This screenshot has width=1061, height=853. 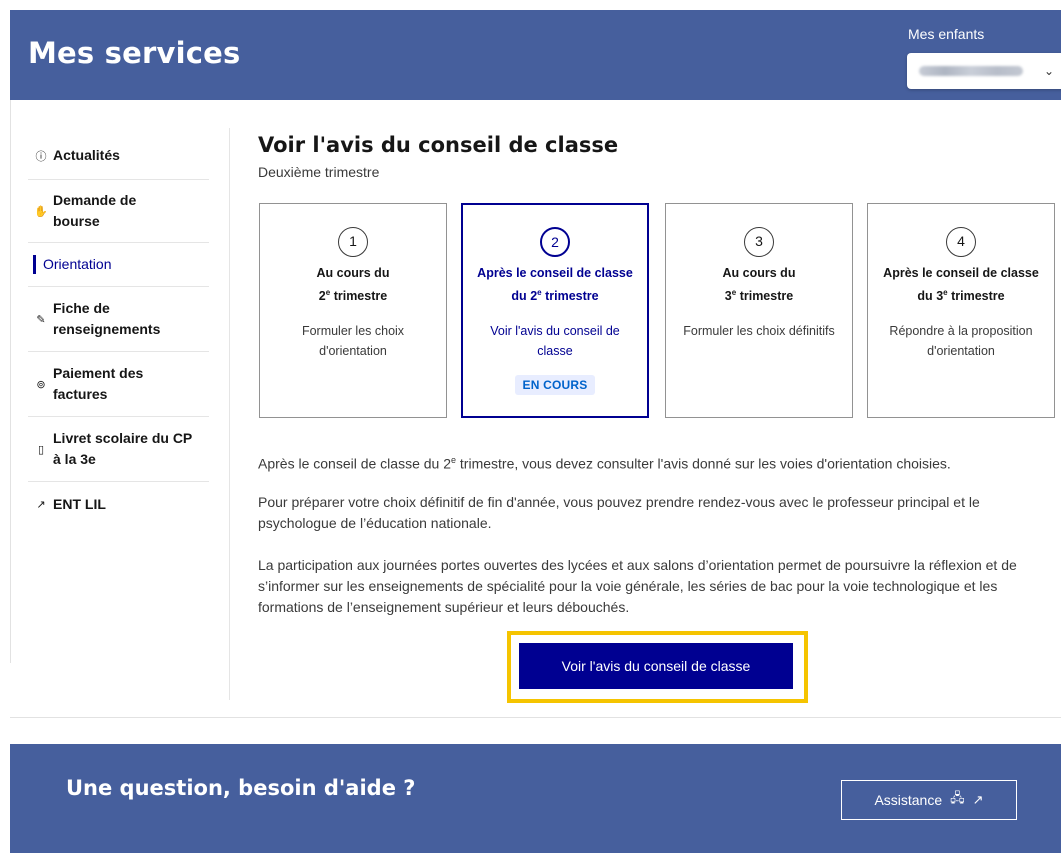 I want to click on chevron-down-icon: ⌄, so click(x=1048, y=71).